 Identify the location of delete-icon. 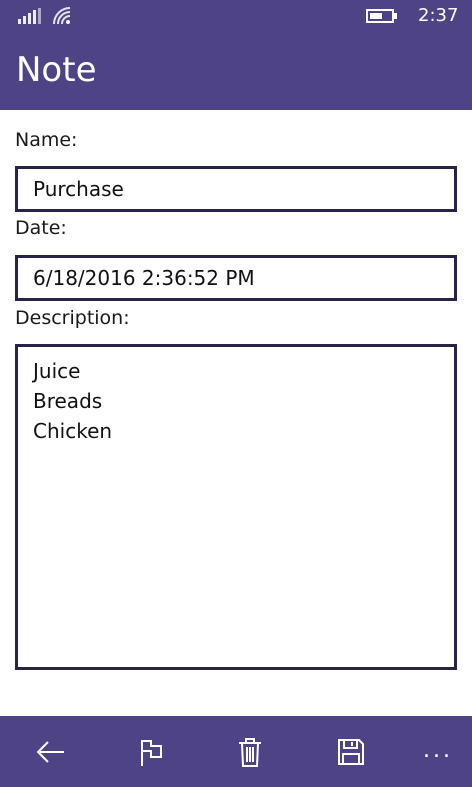
(250, 752).